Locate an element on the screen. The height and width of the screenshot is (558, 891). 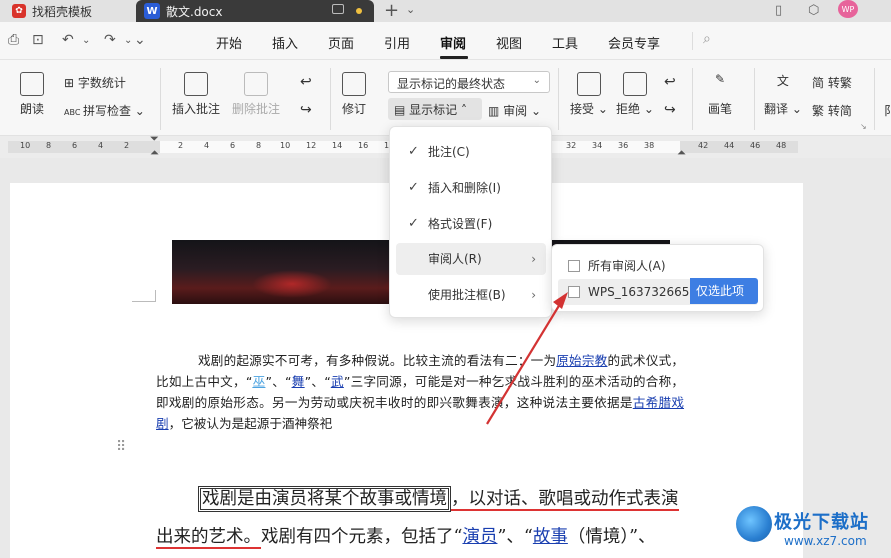
redo-icon: ↷ is located at coordinates (110, 40).